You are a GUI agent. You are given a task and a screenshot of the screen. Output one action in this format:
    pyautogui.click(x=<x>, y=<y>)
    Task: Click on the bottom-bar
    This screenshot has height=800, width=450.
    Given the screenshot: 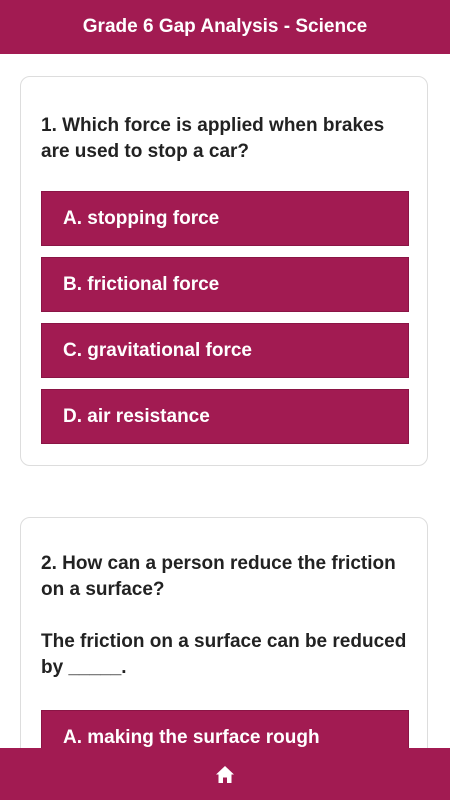 What is the action you would take?
    pyautogui.click(x=225, y=774)
    